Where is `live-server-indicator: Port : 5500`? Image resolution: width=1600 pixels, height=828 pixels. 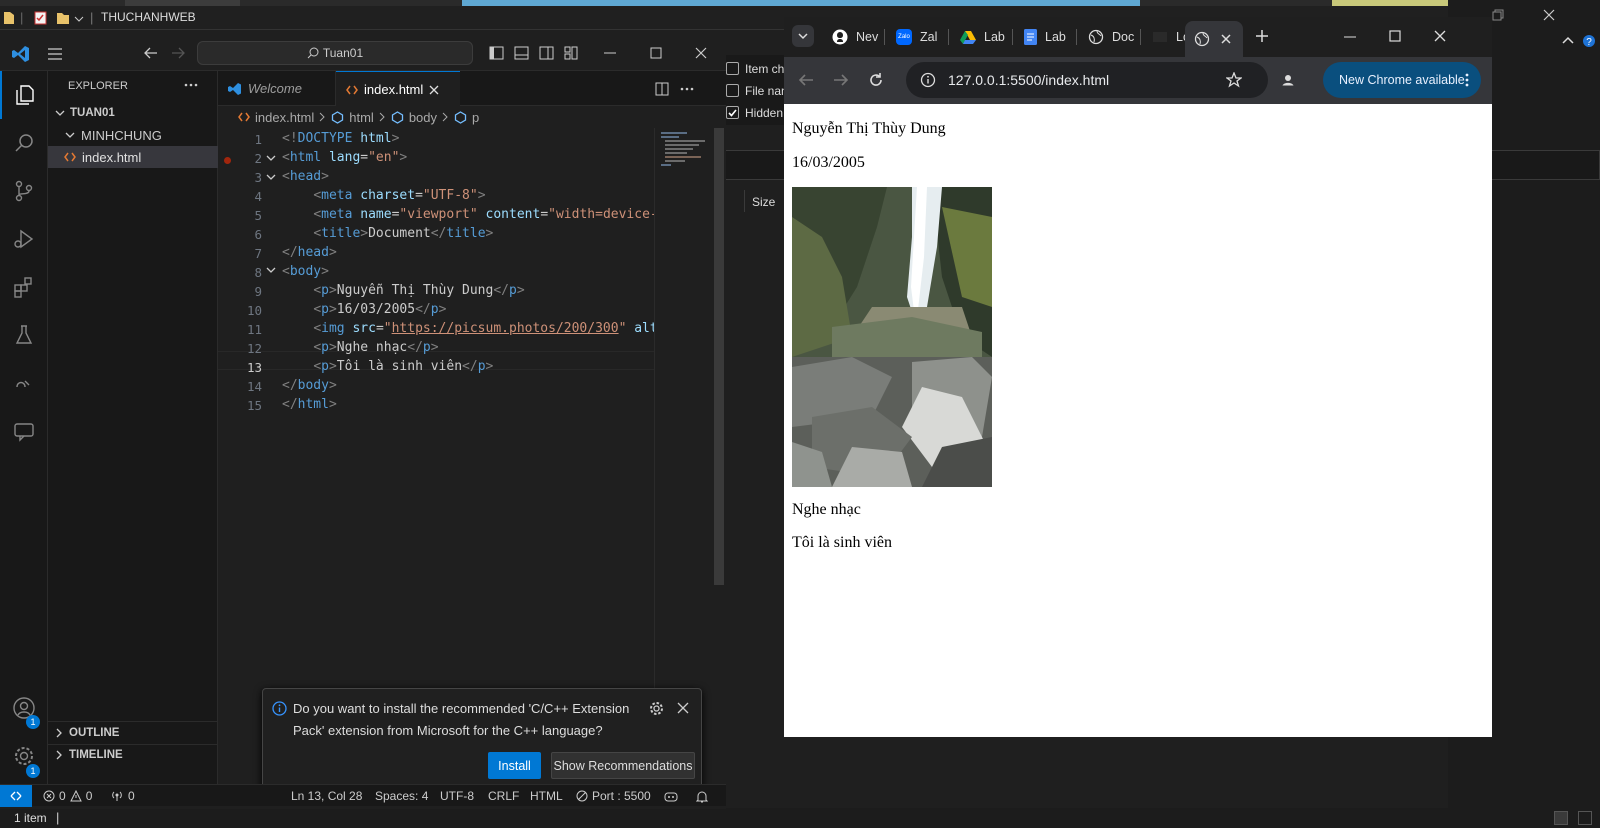 live-server-indicator: Port : 5500 is located at coordinates (613, 796).